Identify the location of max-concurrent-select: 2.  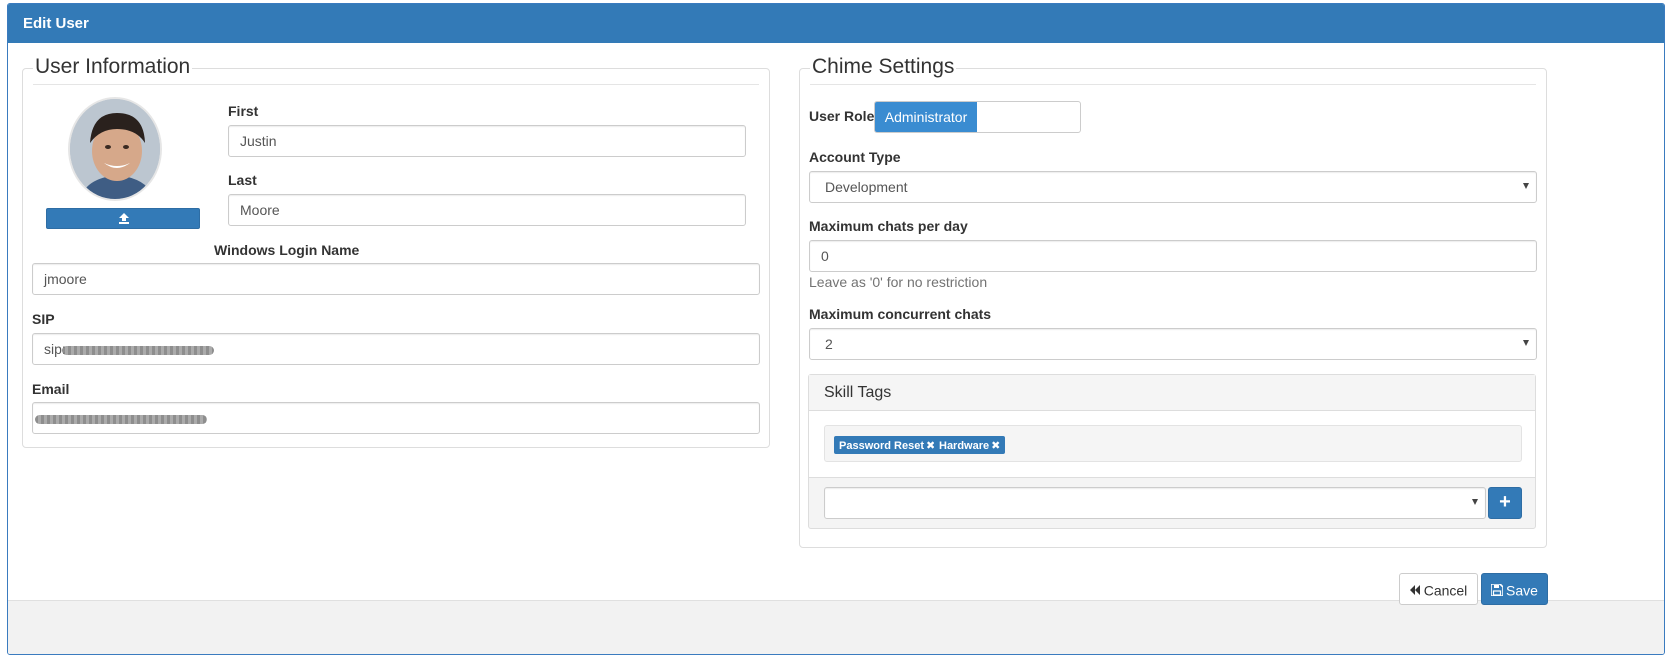
(1173, 344).